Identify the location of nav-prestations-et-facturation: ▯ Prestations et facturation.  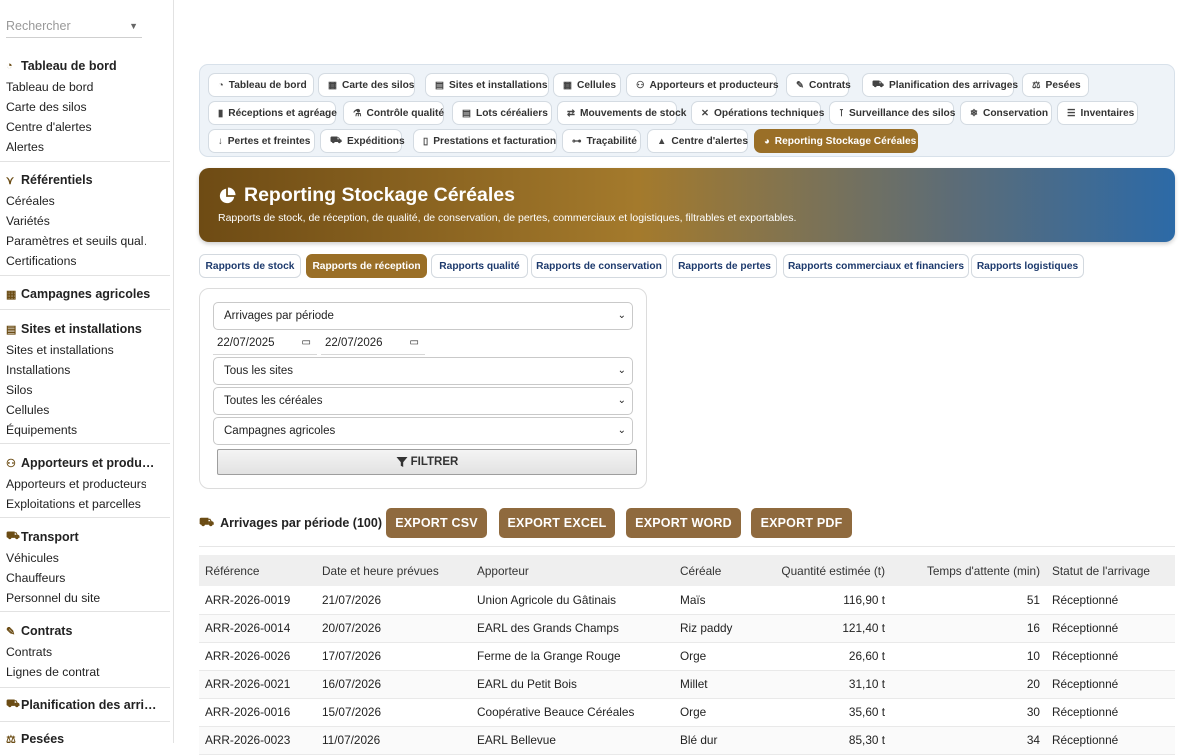
(485, 141).